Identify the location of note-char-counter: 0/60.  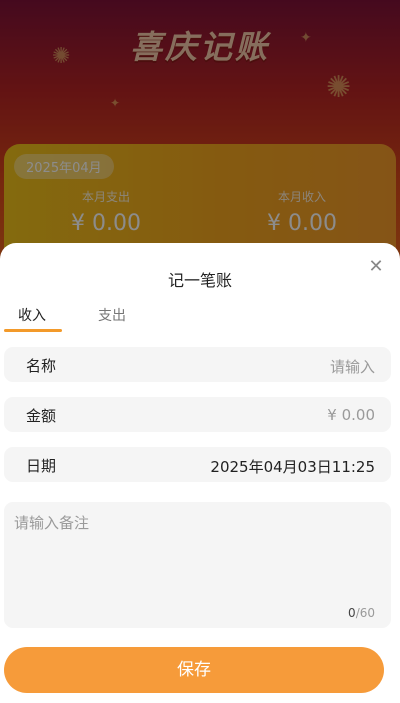
(361, 613).